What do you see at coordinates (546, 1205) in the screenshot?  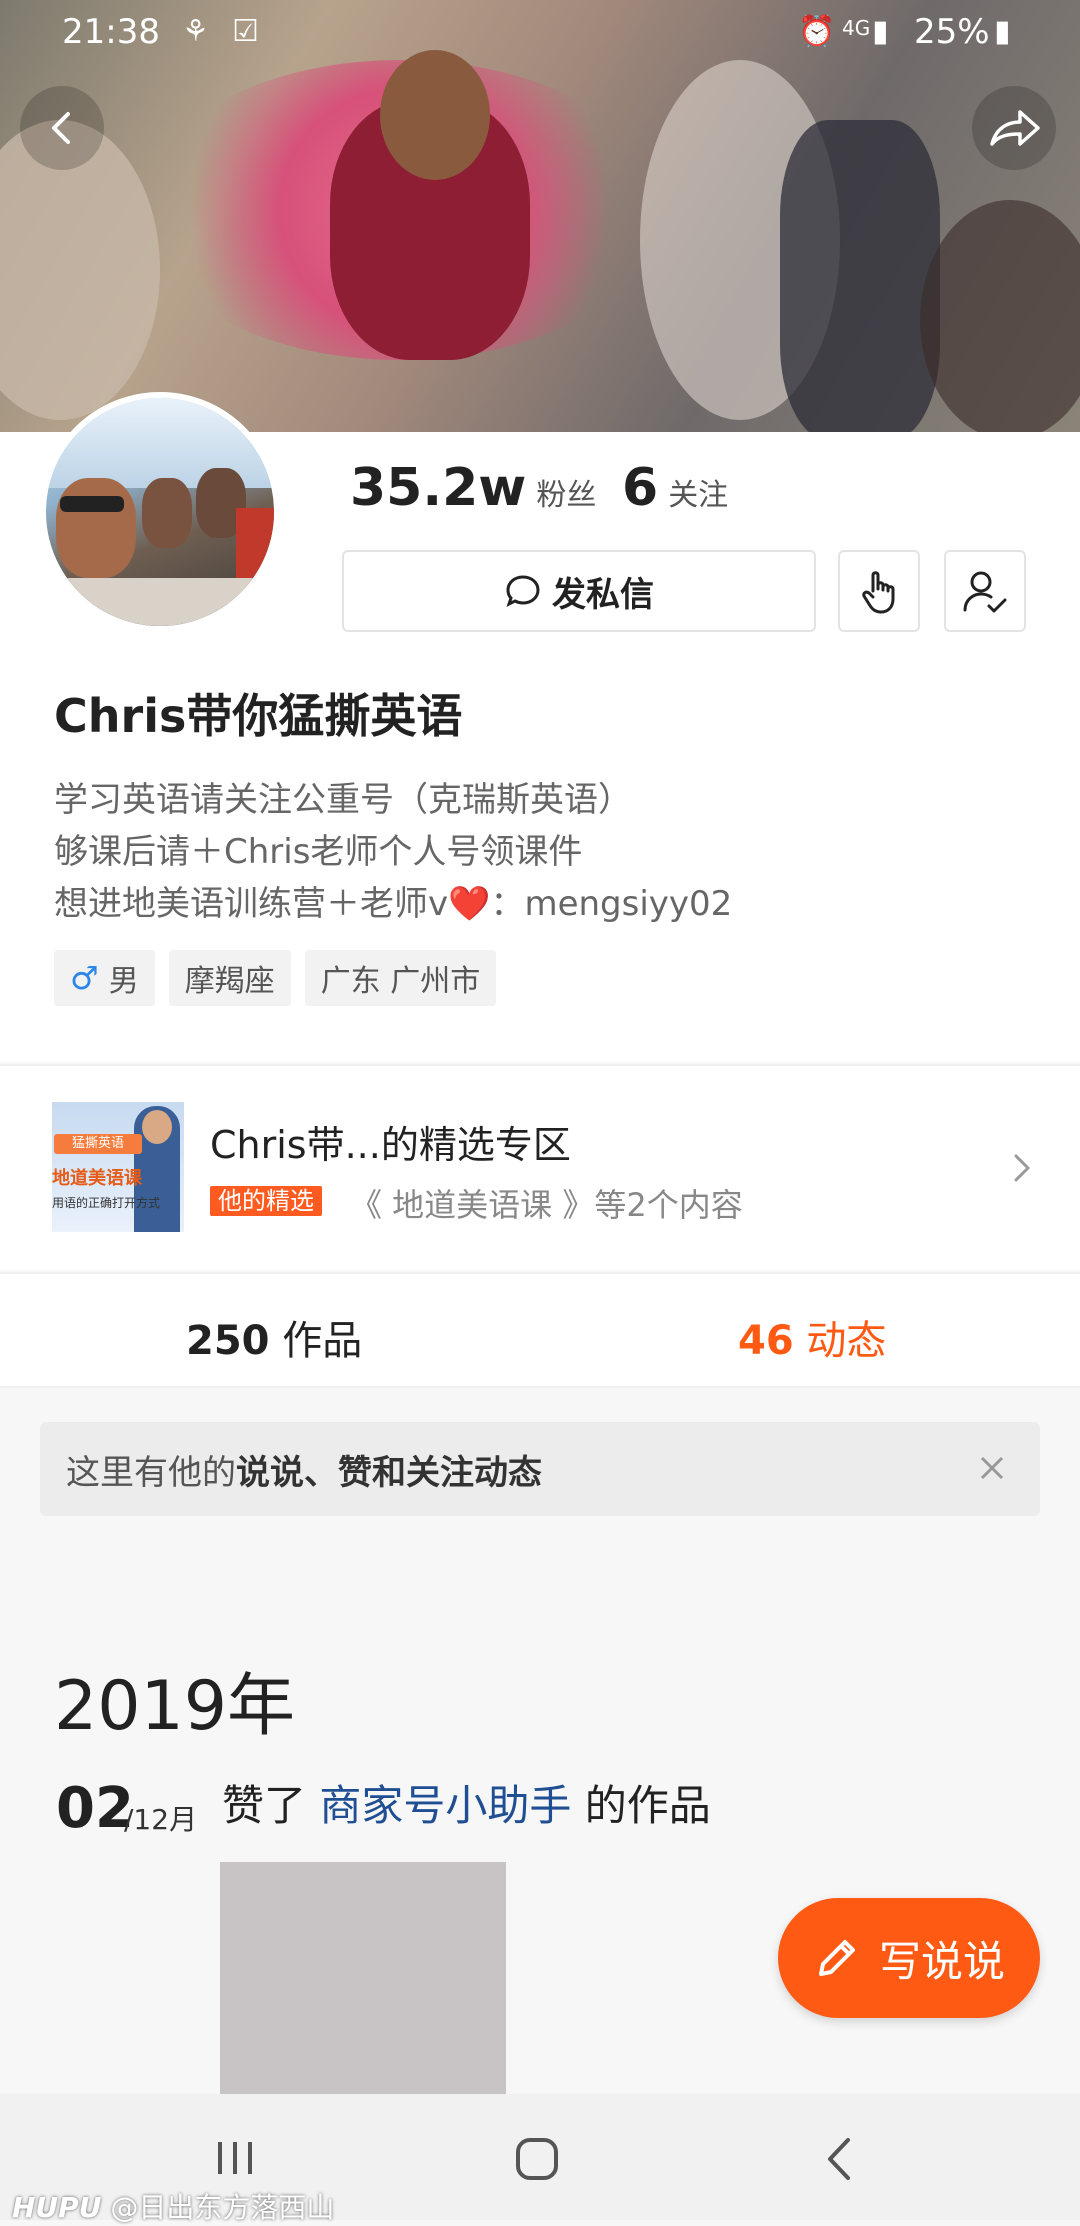 I see `featured-subtitle: 《 地道美语课 》等2个内容` at bounding box center [546, 1205].